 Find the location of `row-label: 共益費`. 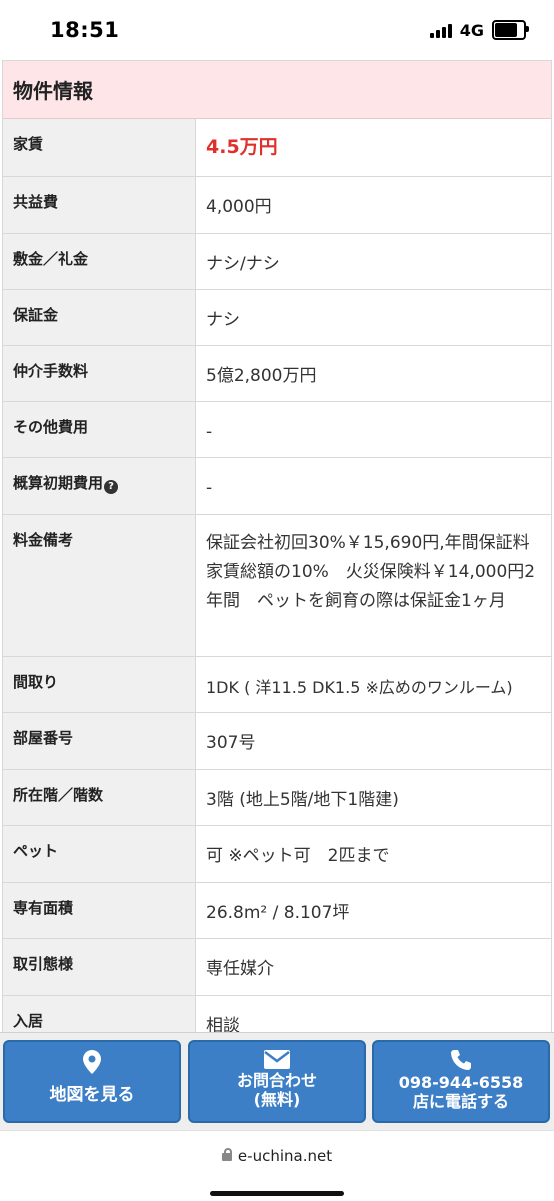

row-label: 共益費 is located at coordinates (99, 205).